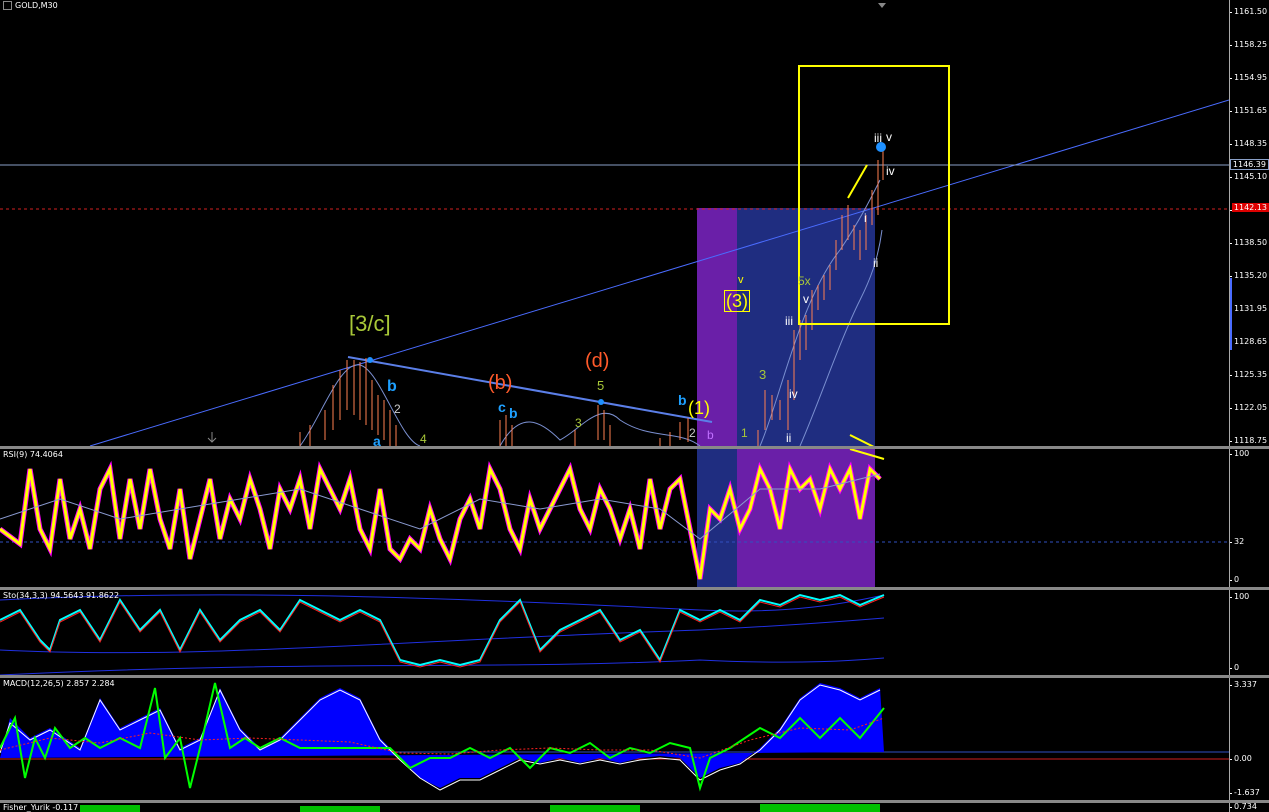 This screenshot has height=812, width=1269. Describe the element at coordinates (1235, 579) in the screenshot. I see `rsi-tick: 0` at that location.